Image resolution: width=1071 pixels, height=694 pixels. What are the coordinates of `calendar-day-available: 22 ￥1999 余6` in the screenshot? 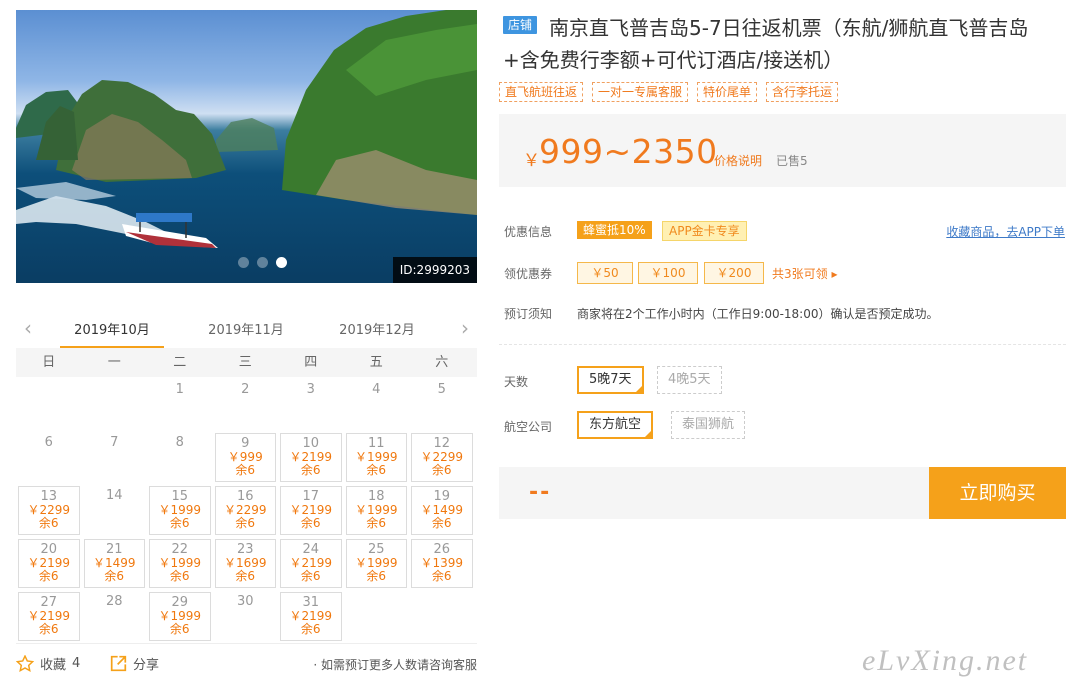 It's located at (180, 563).